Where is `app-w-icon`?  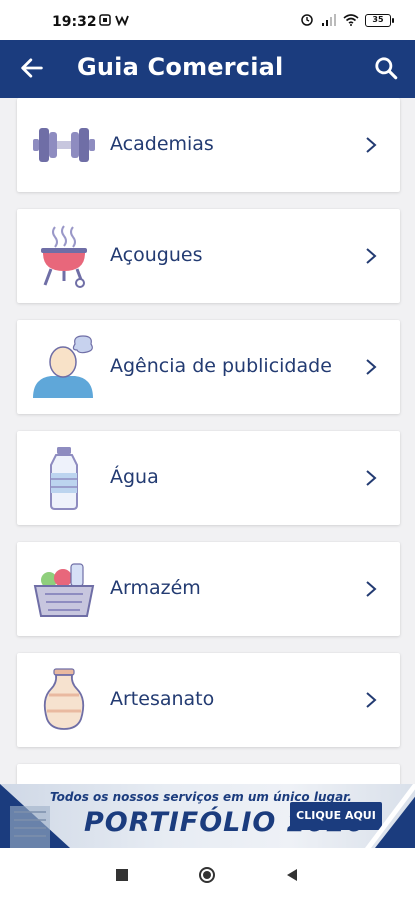 app-w-icon is located at coordinates (122, 20).